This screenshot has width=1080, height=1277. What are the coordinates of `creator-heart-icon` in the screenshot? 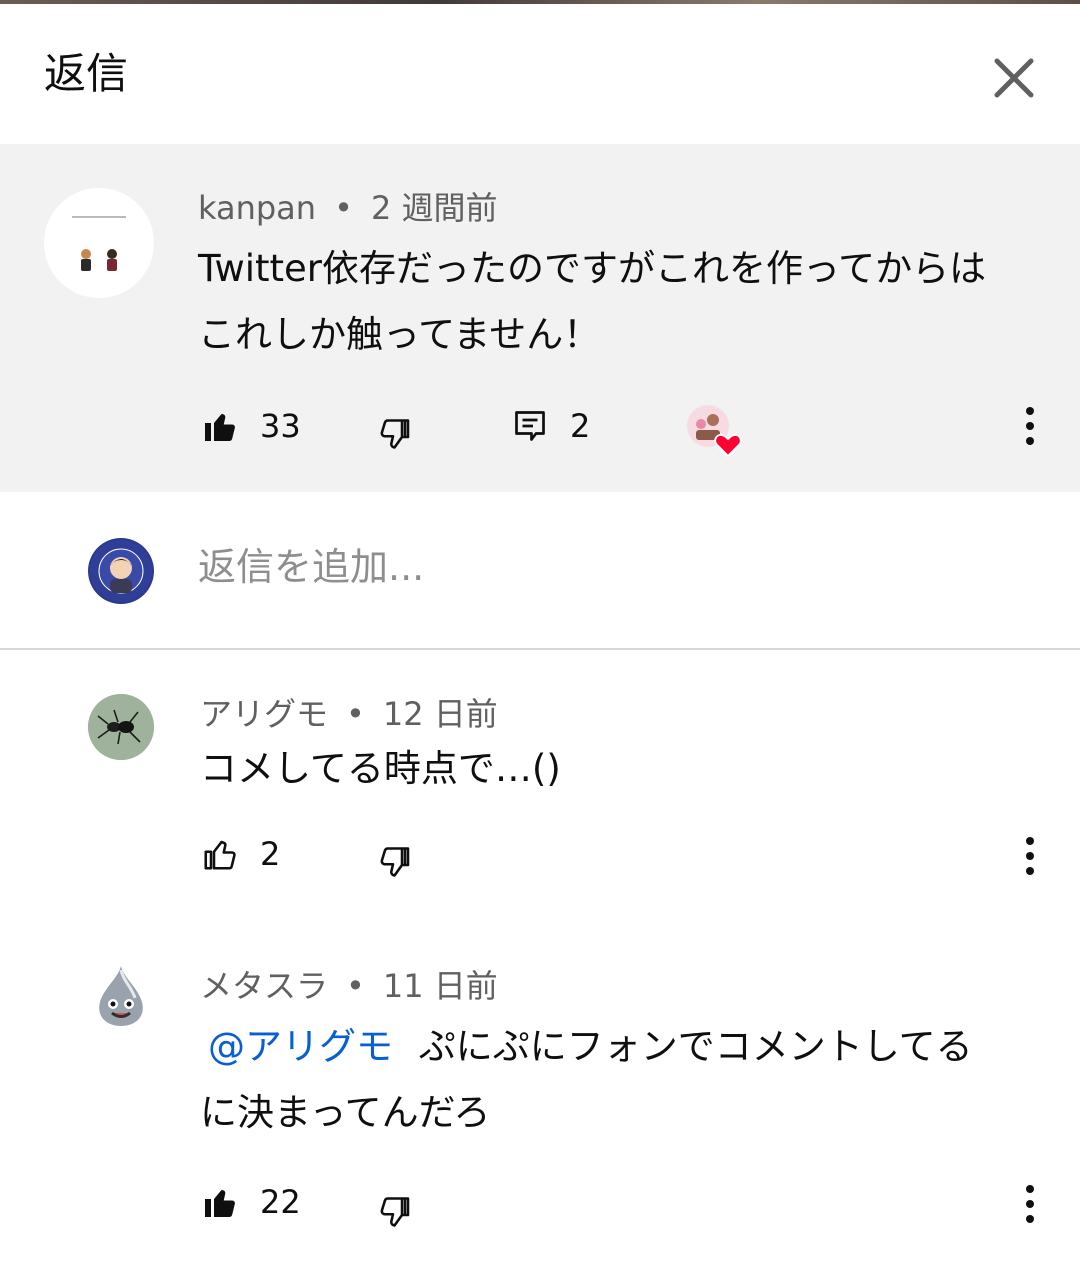 It's located at (714, 431).